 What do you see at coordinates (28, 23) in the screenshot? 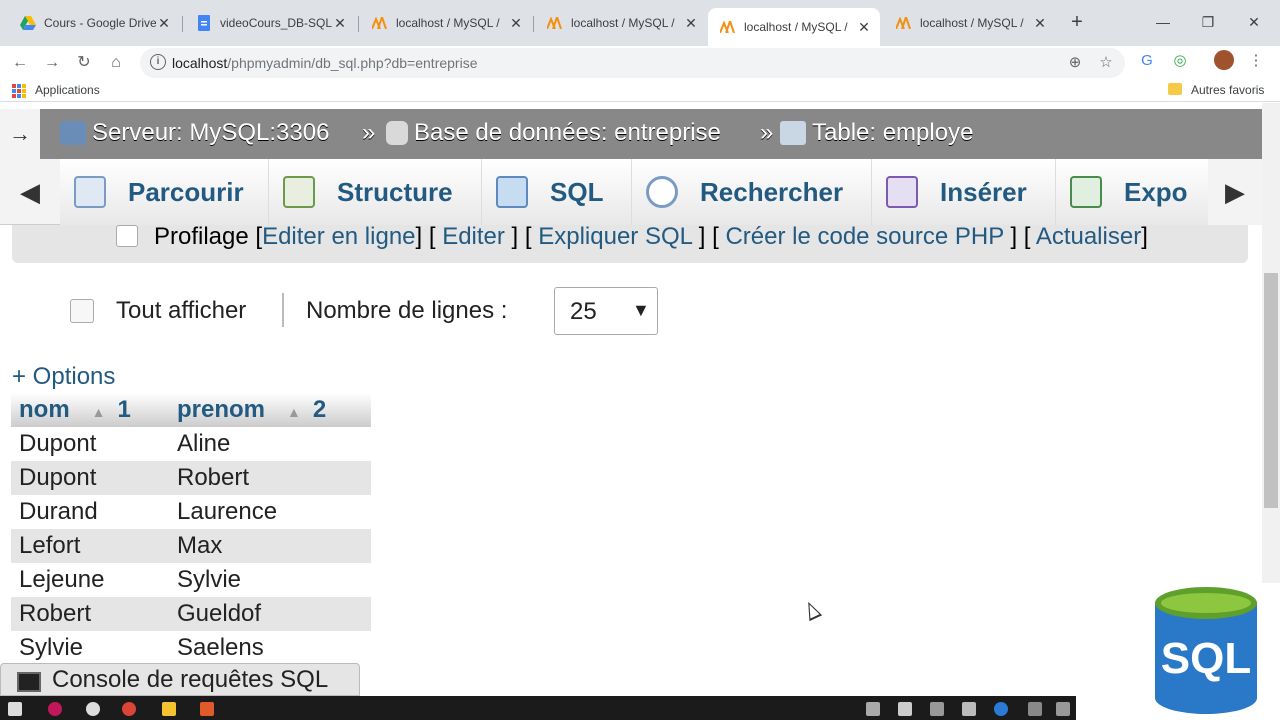
I see `google-drive-icon` at bounding box center [28, 23].